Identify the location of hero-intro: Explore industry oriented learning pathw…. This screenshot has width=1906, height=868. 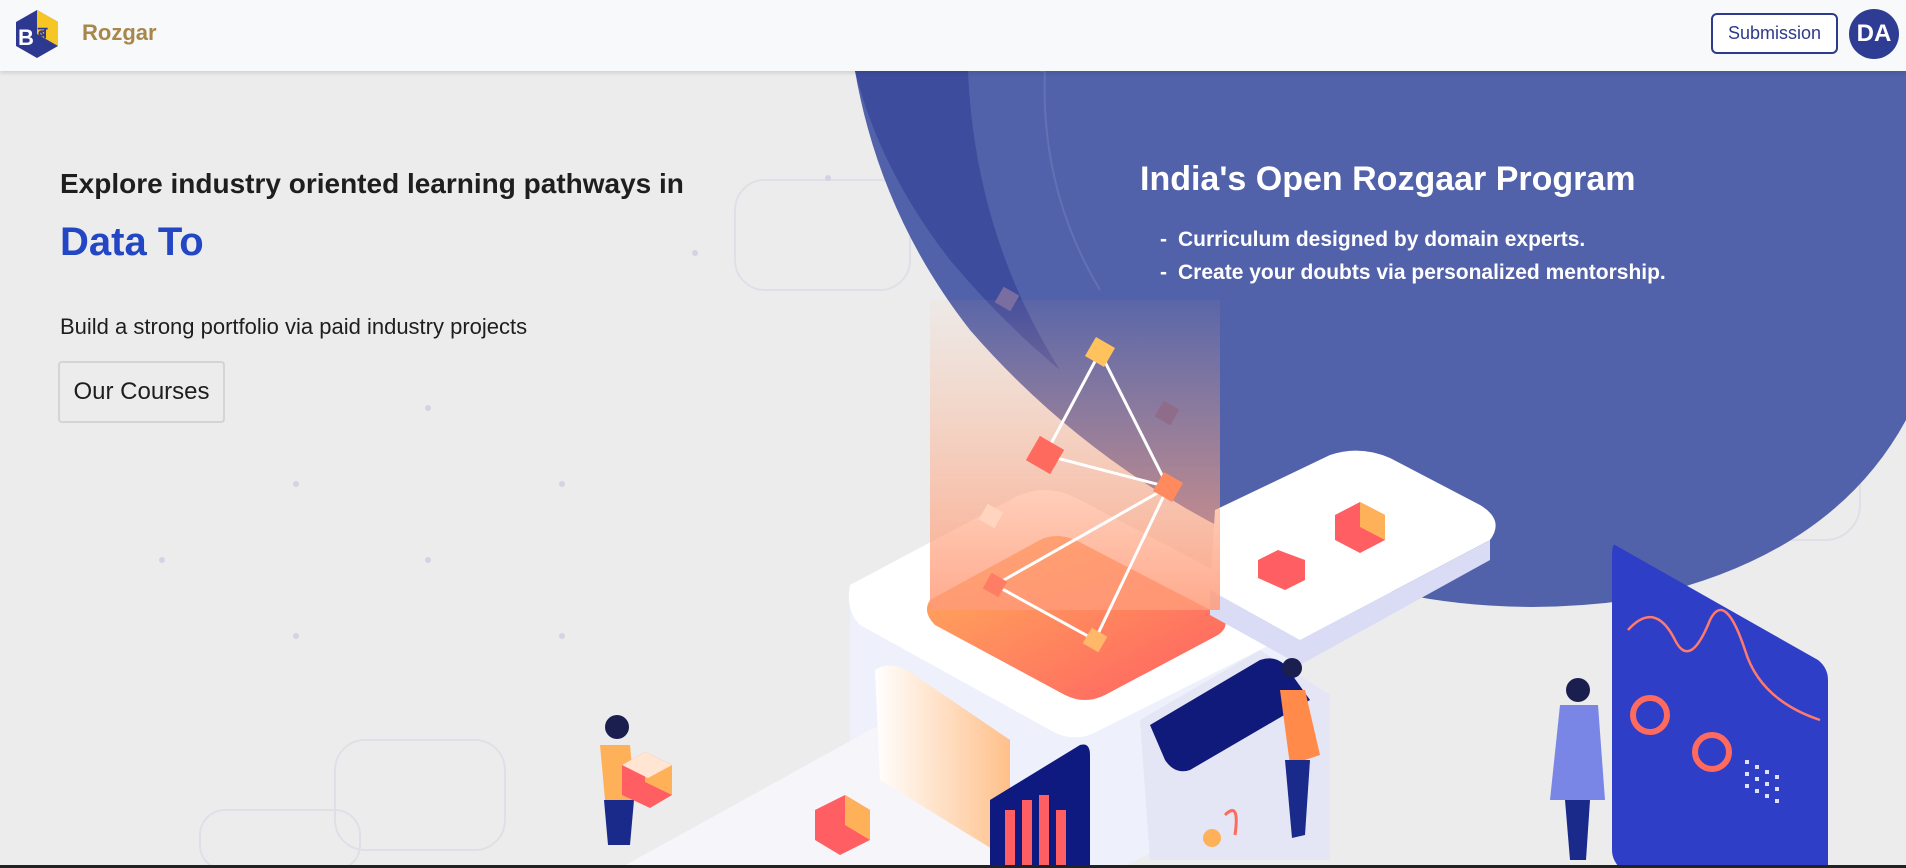
(371, 295).